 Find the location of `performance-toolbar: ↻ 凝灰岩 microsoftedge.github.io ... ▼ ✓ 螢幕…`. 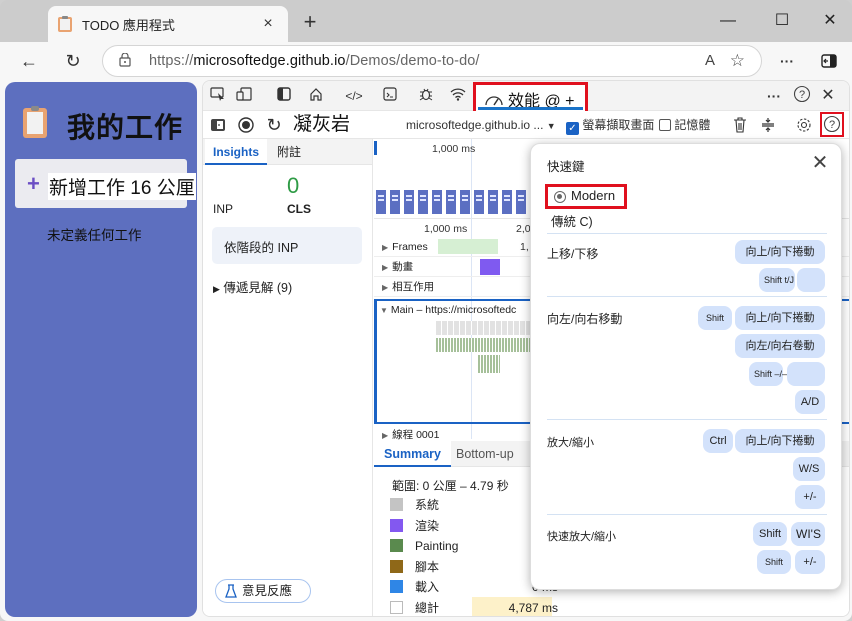

performance-toolbar: ↻ 凝灰岩 microsoftedge.github.io ... ▼ ✓ 螢幕… is located at coordinates (526, 125).